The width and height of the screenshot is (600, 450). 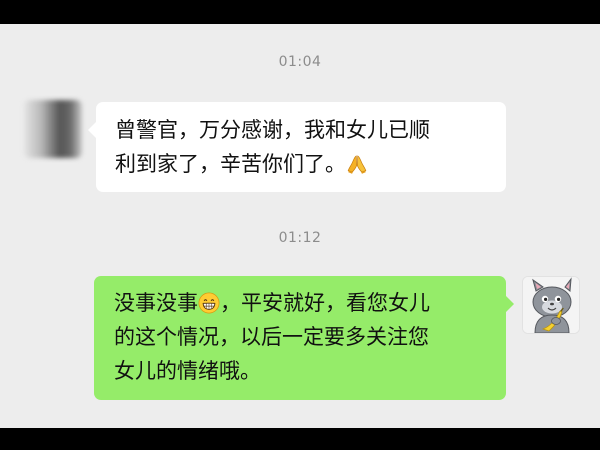 What do you see at coordinates (53, 129) in the screenshot?
I see `sender-avatar-blurred` at bounding box center [53, 129].